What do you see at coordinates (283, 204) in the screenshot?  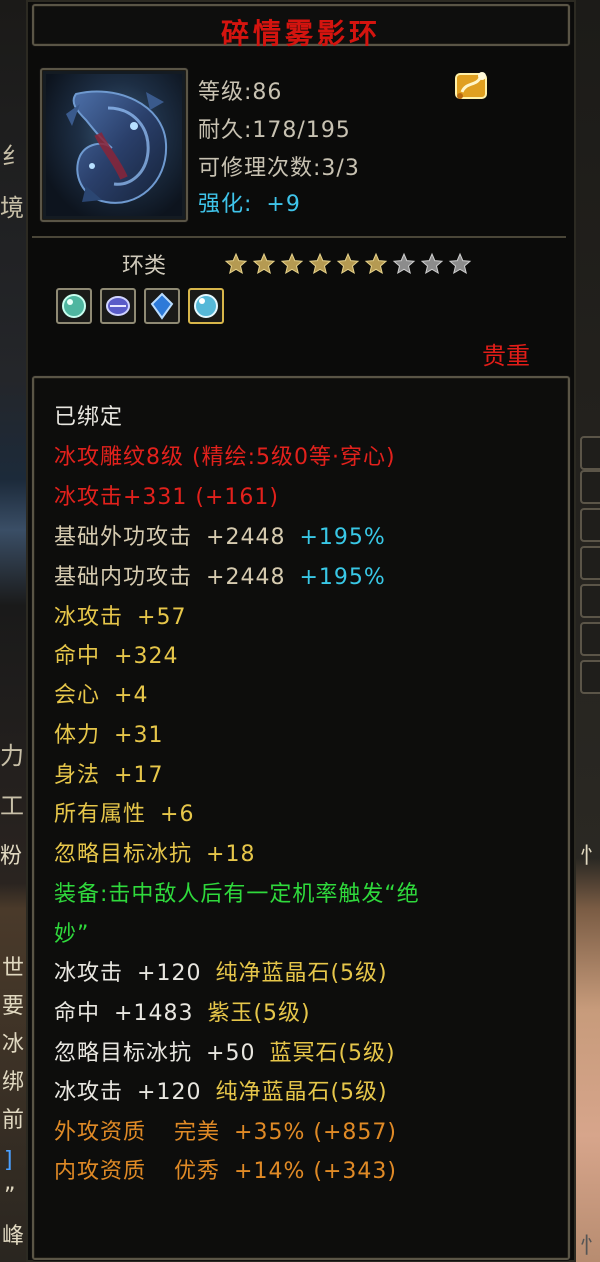 I see `enhance-value: +9` at bounding box center [283, 204].